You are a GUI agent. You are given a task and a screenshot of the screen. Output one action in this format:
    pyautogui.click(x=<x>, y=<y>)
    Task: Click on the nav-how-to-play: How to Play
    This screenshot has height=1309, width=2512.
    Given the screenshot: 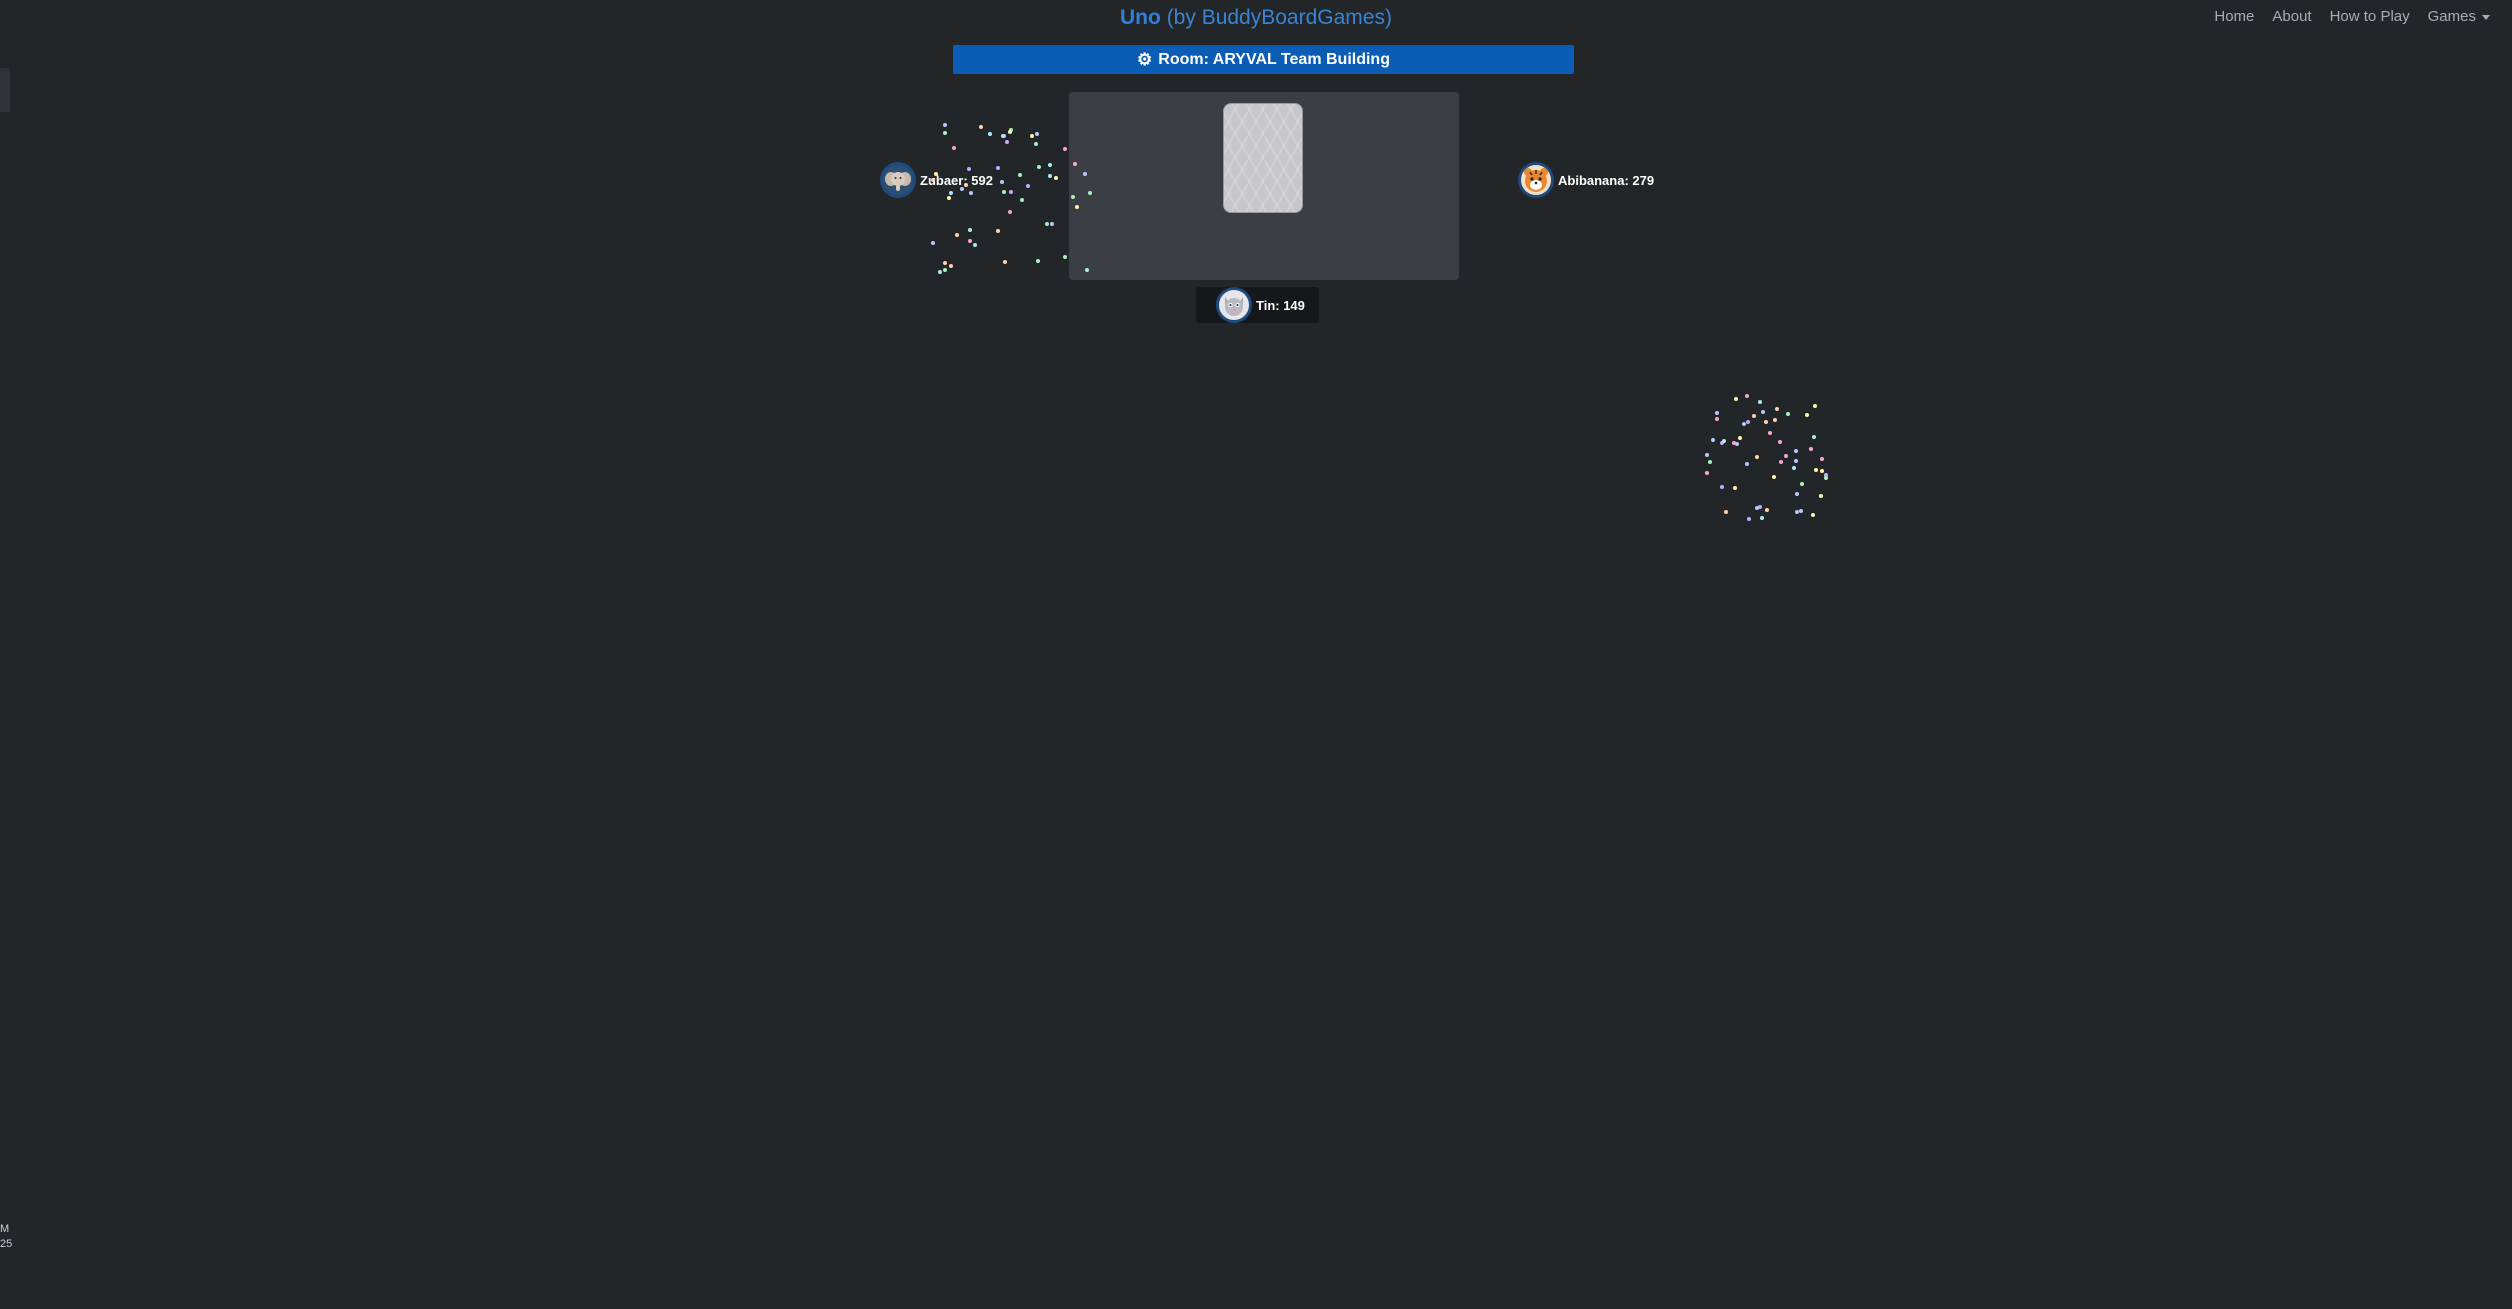 What is the action you would take?
    pyautogui.click(x=2370, y=16)
    